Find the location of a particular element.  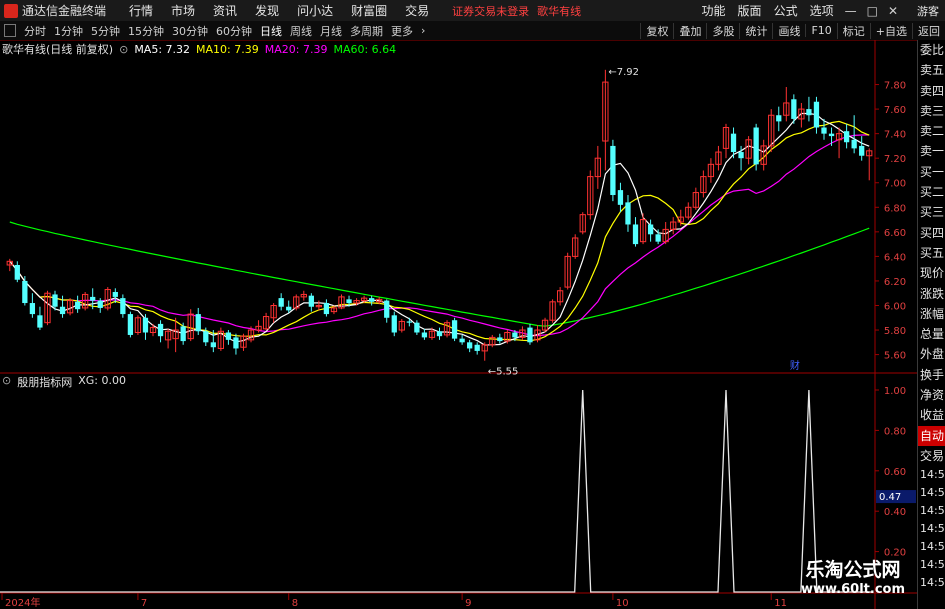

rp-weibi: 委比 is located at coordinates (932, 50).